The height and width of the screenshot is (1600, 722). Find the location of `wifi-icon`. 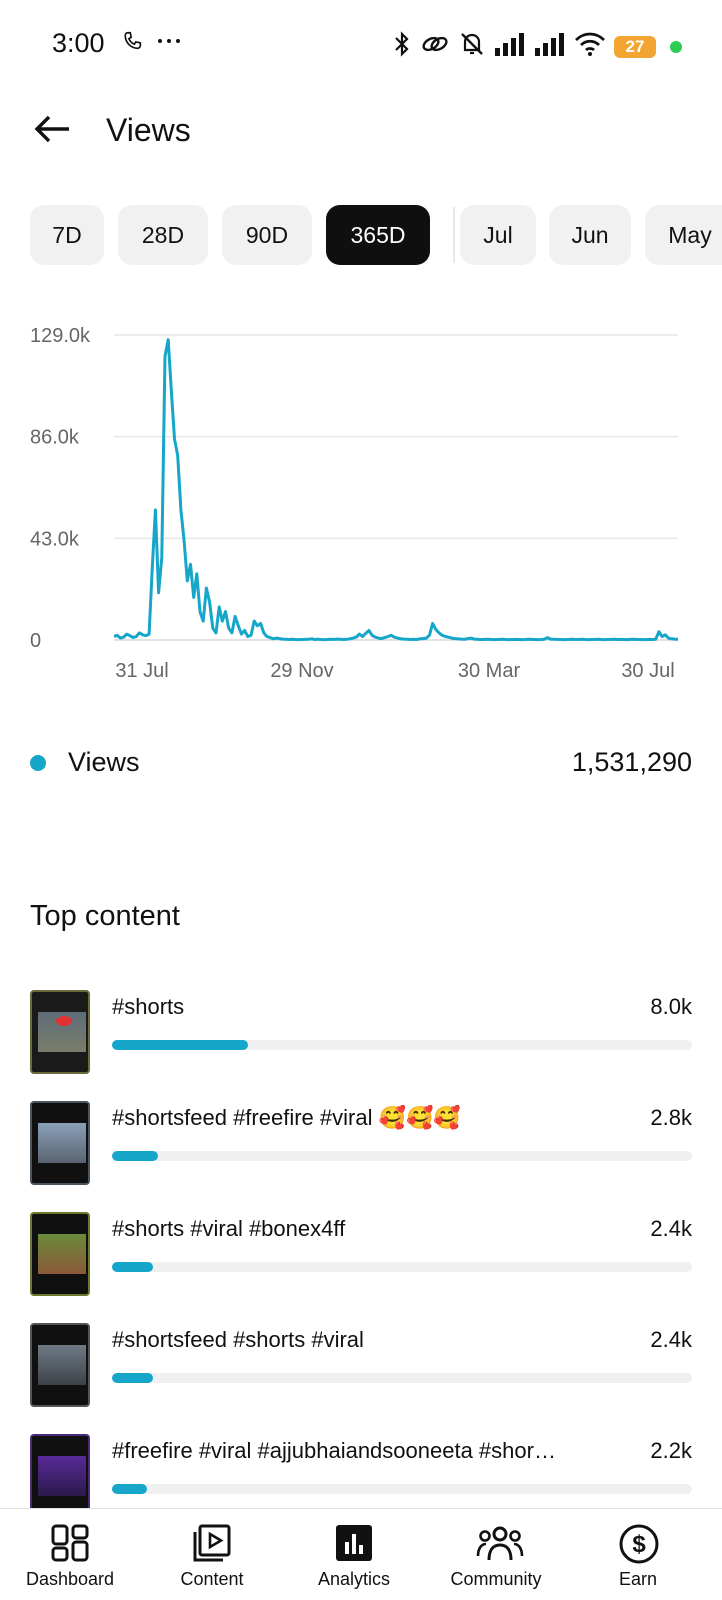

wifi-icon is located at coordinates (590, 46).